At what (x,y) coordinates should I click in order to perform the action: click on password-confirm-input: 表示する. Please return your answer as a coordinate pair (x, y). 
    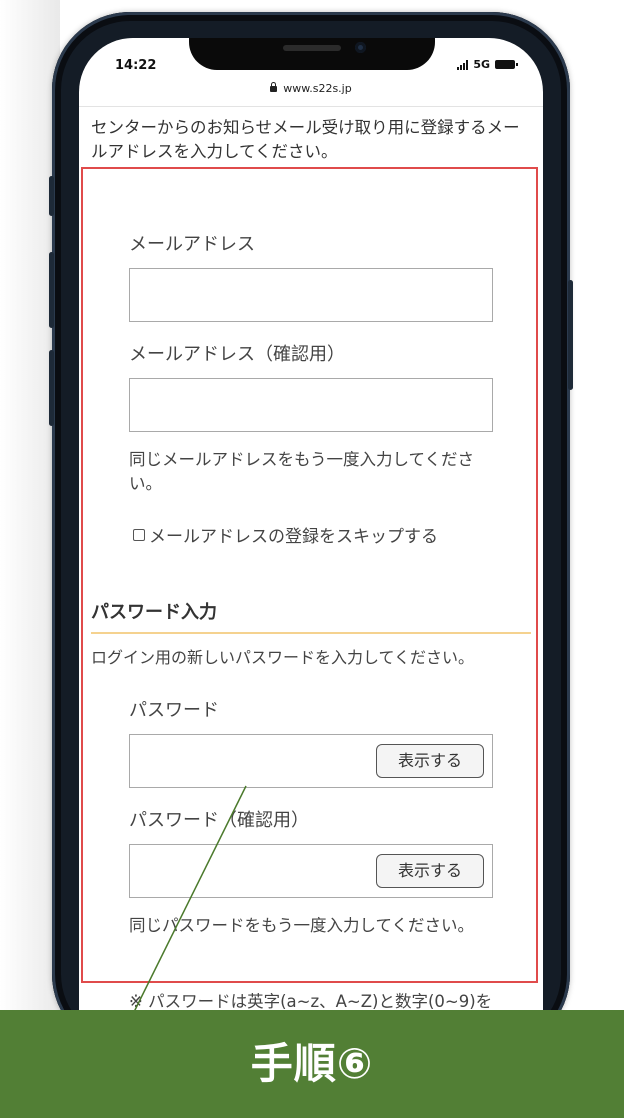
    Looking at the image, I should click on (311, 871).